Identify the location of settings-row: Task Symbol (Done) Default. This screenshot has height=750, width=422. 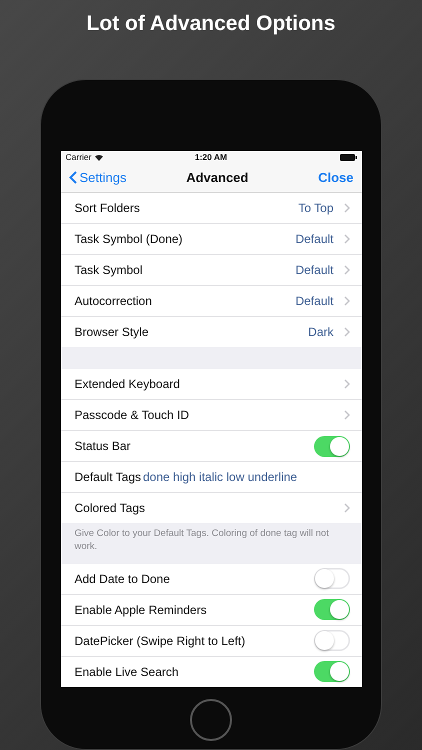
(211, 240).